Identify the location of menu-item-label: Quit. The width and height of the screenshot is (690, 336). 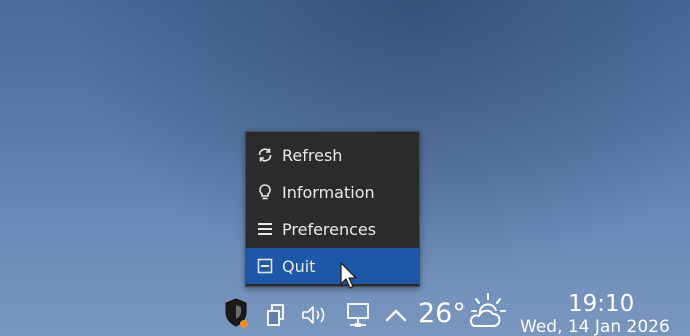
(299, 266).